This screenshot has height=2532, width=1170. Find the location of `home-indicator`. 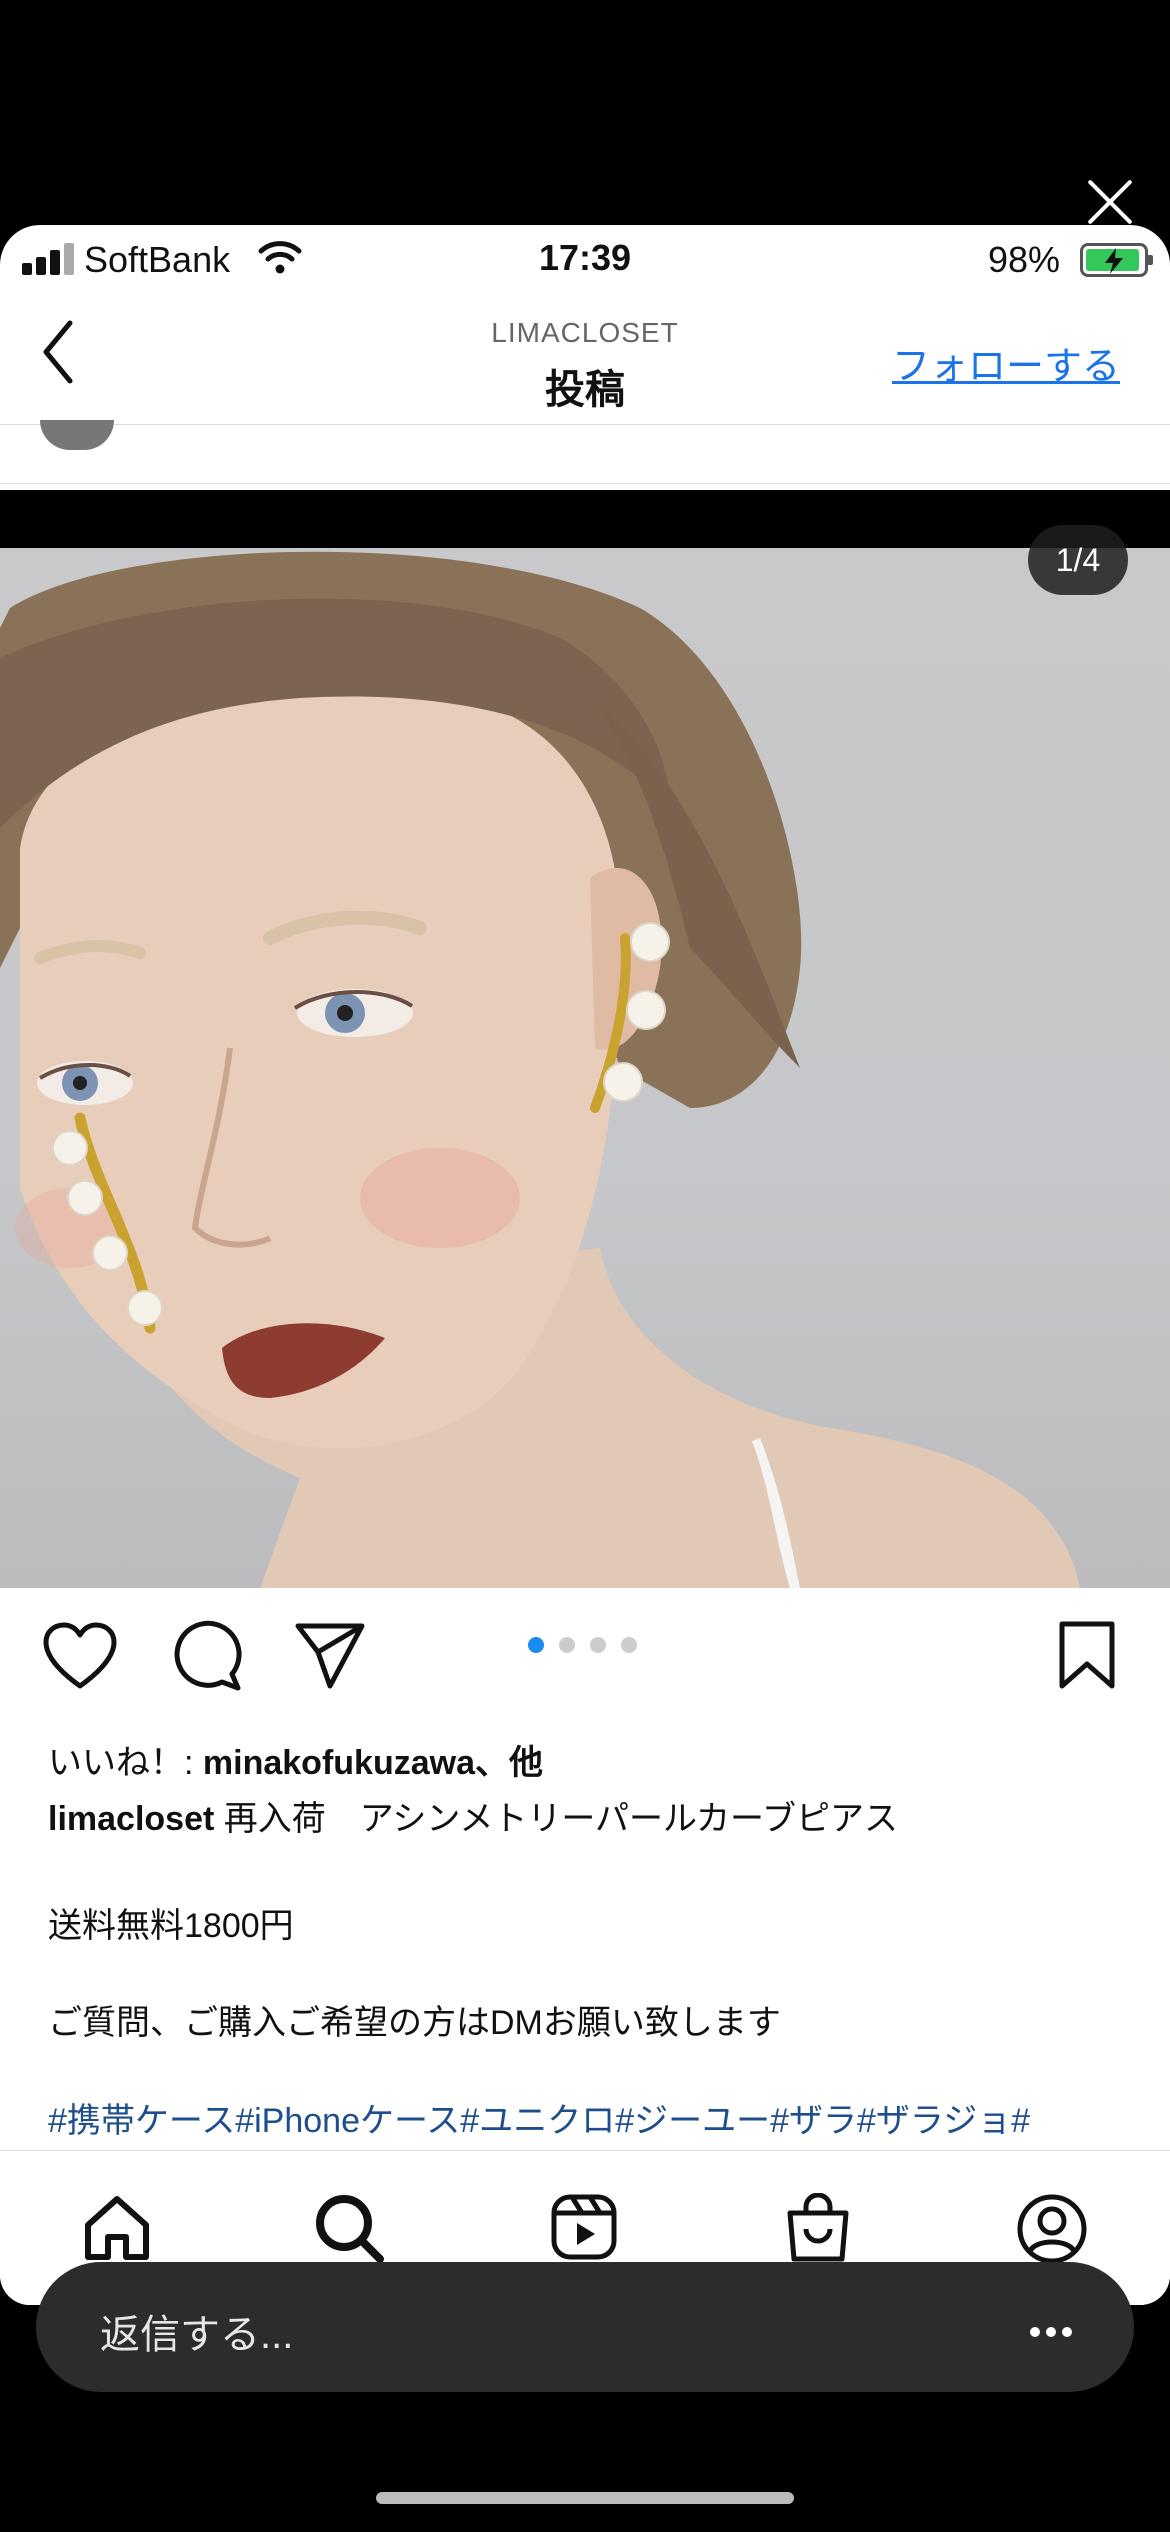

home-indicator is located at coordinates (585, 2498).